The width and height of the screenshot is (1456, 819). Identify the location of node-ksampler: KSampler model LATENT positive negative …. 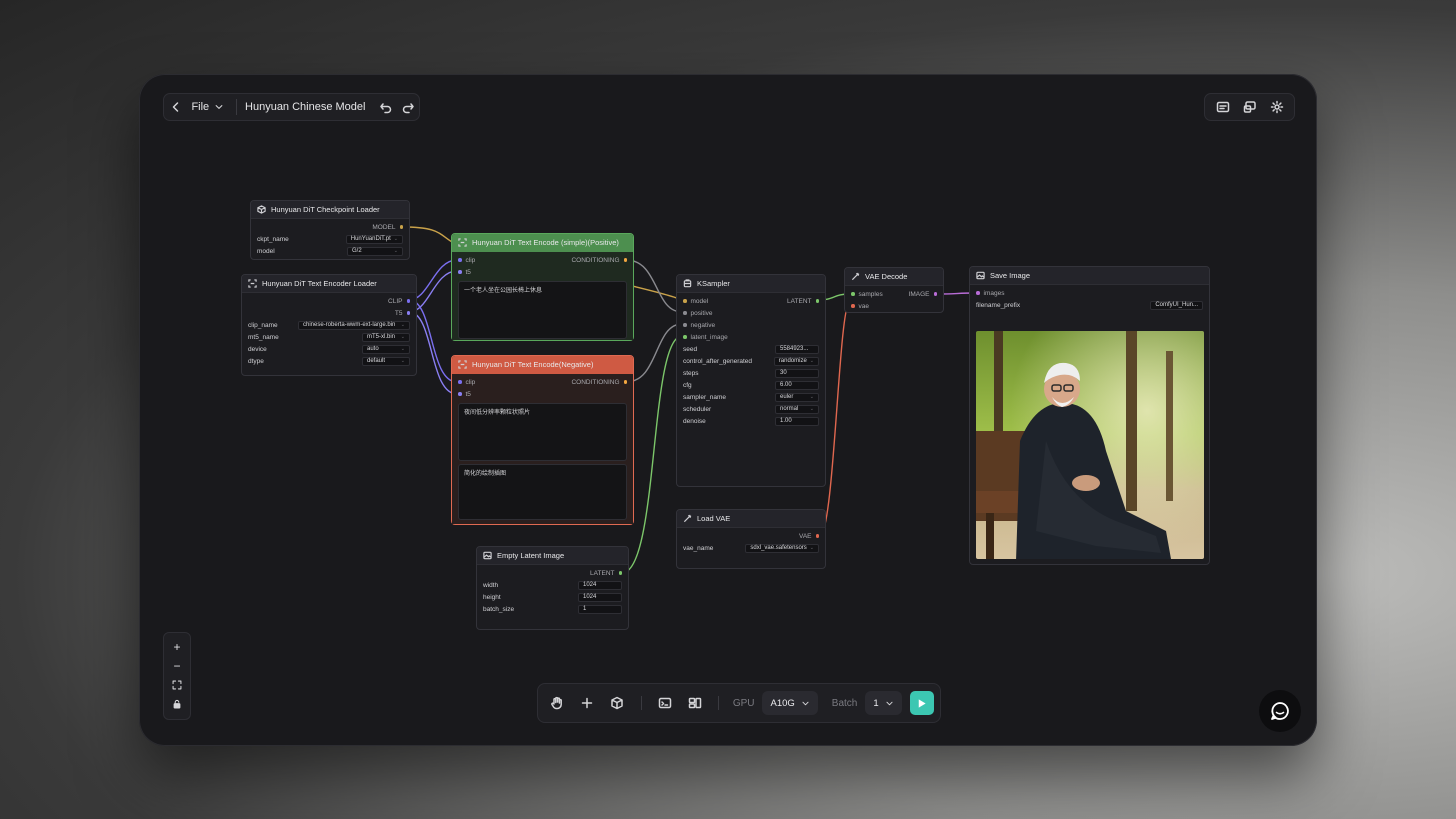
(751, 380).